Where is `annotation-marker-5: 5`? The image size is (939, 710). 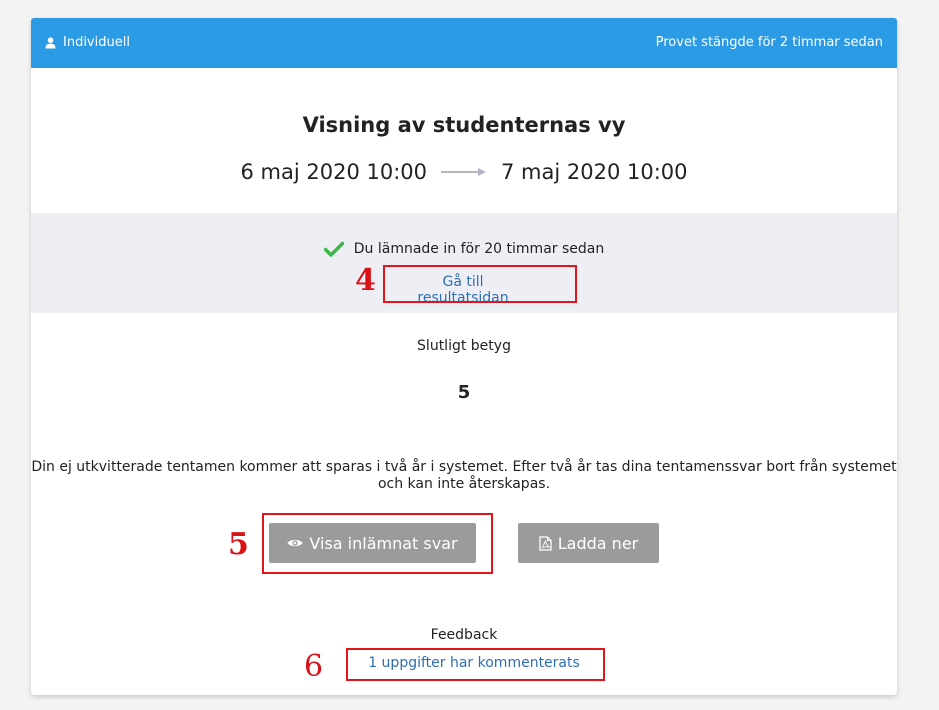
annotation-marker-5: 5 is located at coordinates (238, 544).